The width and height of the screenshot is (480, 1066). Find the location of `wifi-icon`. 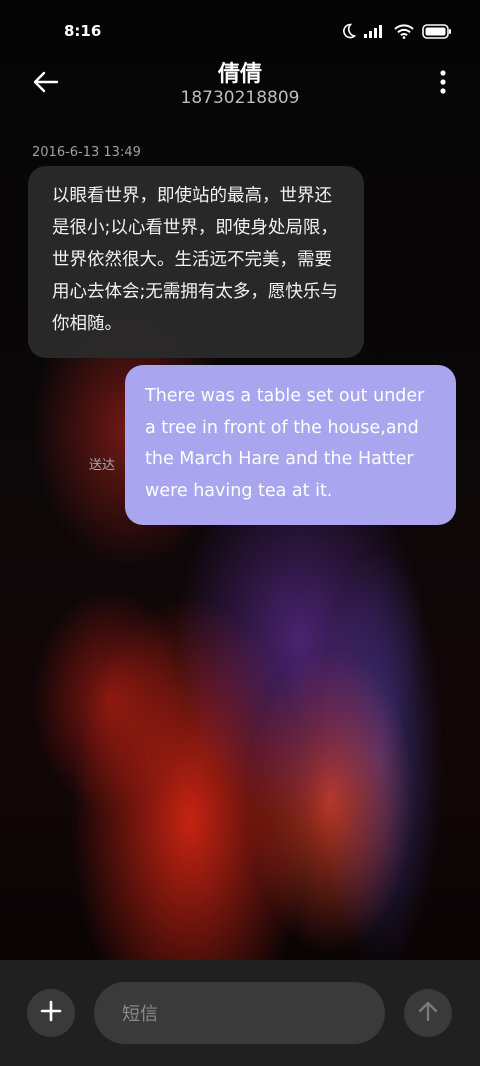

wifi-icon is located at coordinates (404, 31).